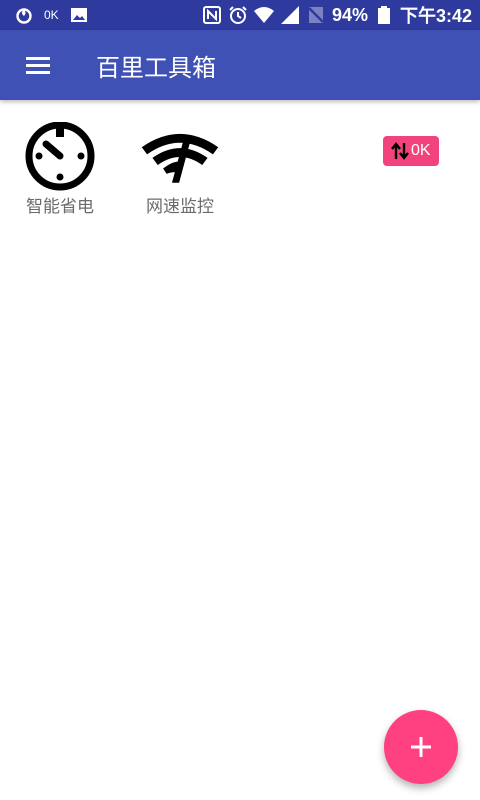 Image resolution: width=480 pixels, height=800 pixels. What do you see at coordinates (60, 207) in the screenshot?
I see `tile-label: 智能省电` at bounding box center [60, 207].